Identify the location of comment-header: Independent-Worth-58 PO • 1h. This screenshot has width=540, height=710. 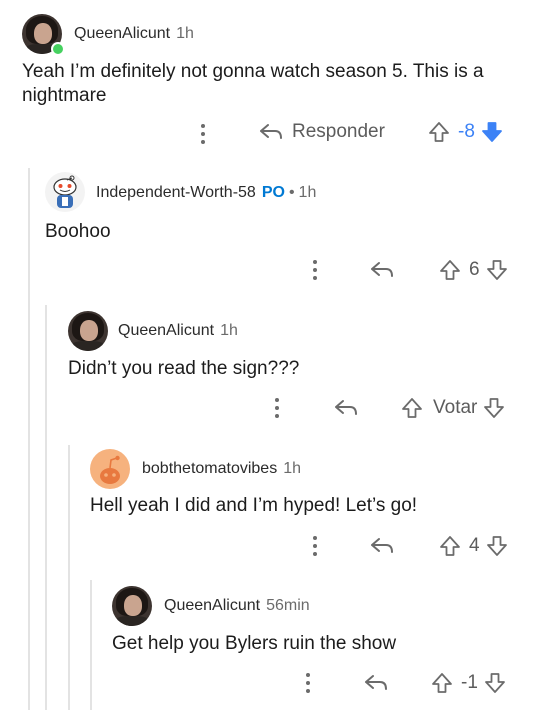
(206, 193).